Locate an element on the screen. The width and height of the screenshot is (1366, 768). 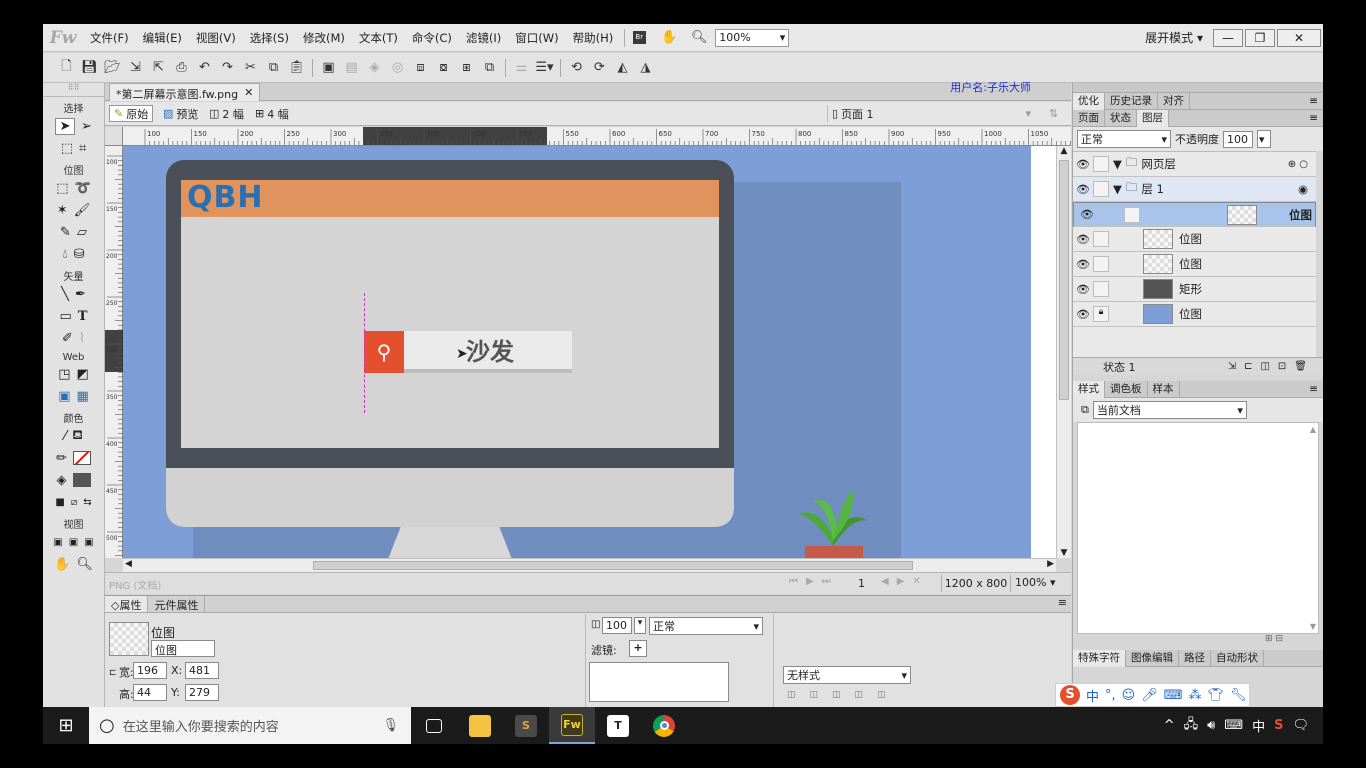
punctuation-icon: °, is located at coordinates (1110, 695).